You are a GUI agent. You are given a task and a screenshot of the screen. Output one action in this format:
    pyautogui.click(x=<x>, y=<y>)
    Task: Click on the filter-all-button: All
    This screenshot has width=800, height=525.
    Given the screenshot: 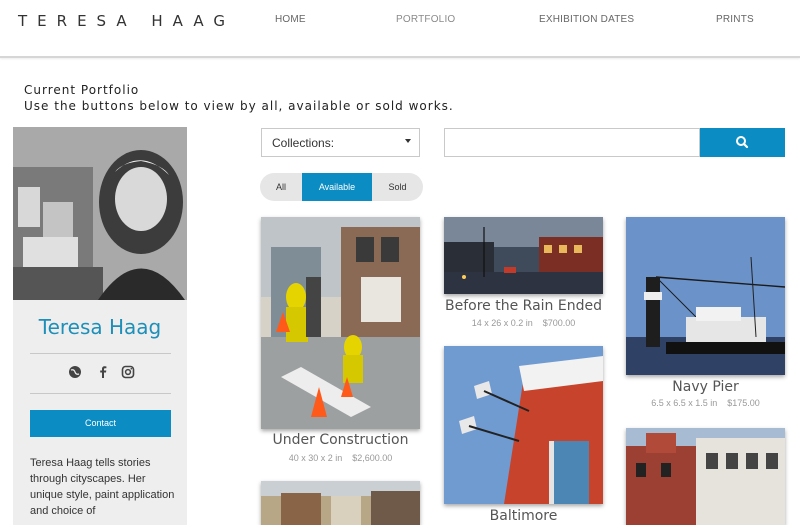 What is the action you would take?
    pyautogui.click(x=281, y=187)
    